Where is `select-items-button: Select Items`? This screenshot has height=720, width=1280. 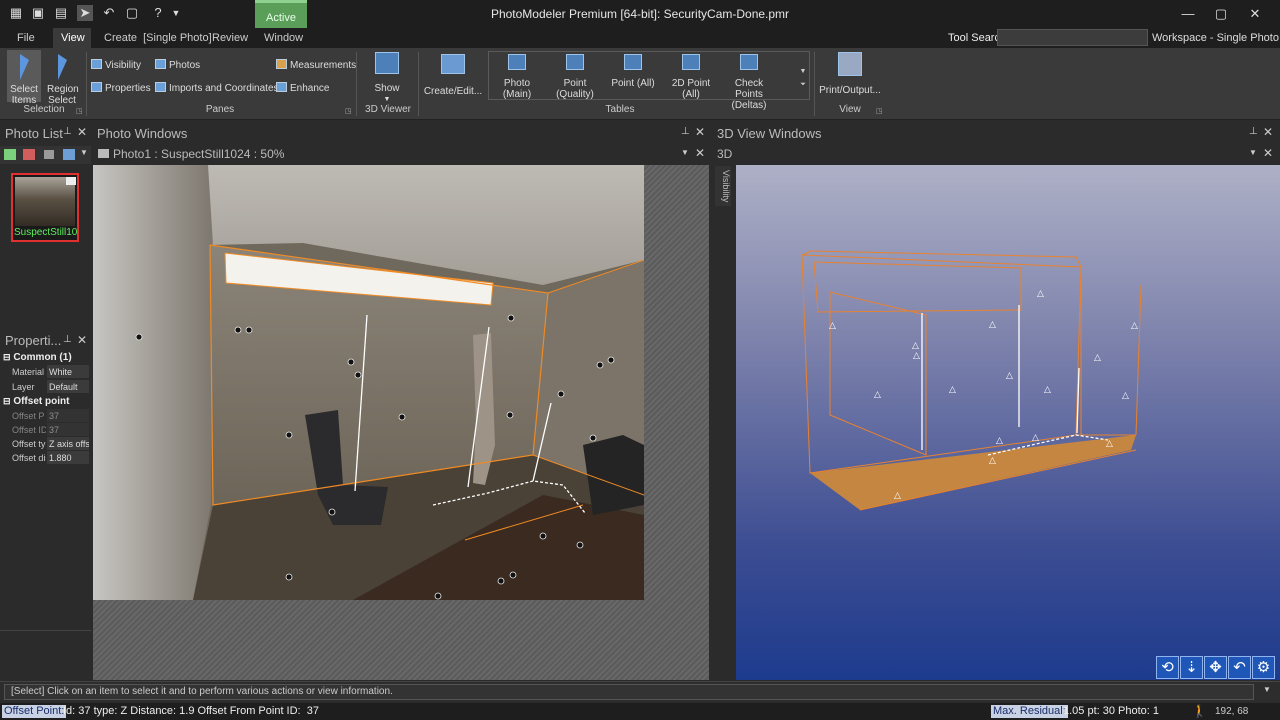 select-items-button: Select Items is located at coordinates (24, 78).